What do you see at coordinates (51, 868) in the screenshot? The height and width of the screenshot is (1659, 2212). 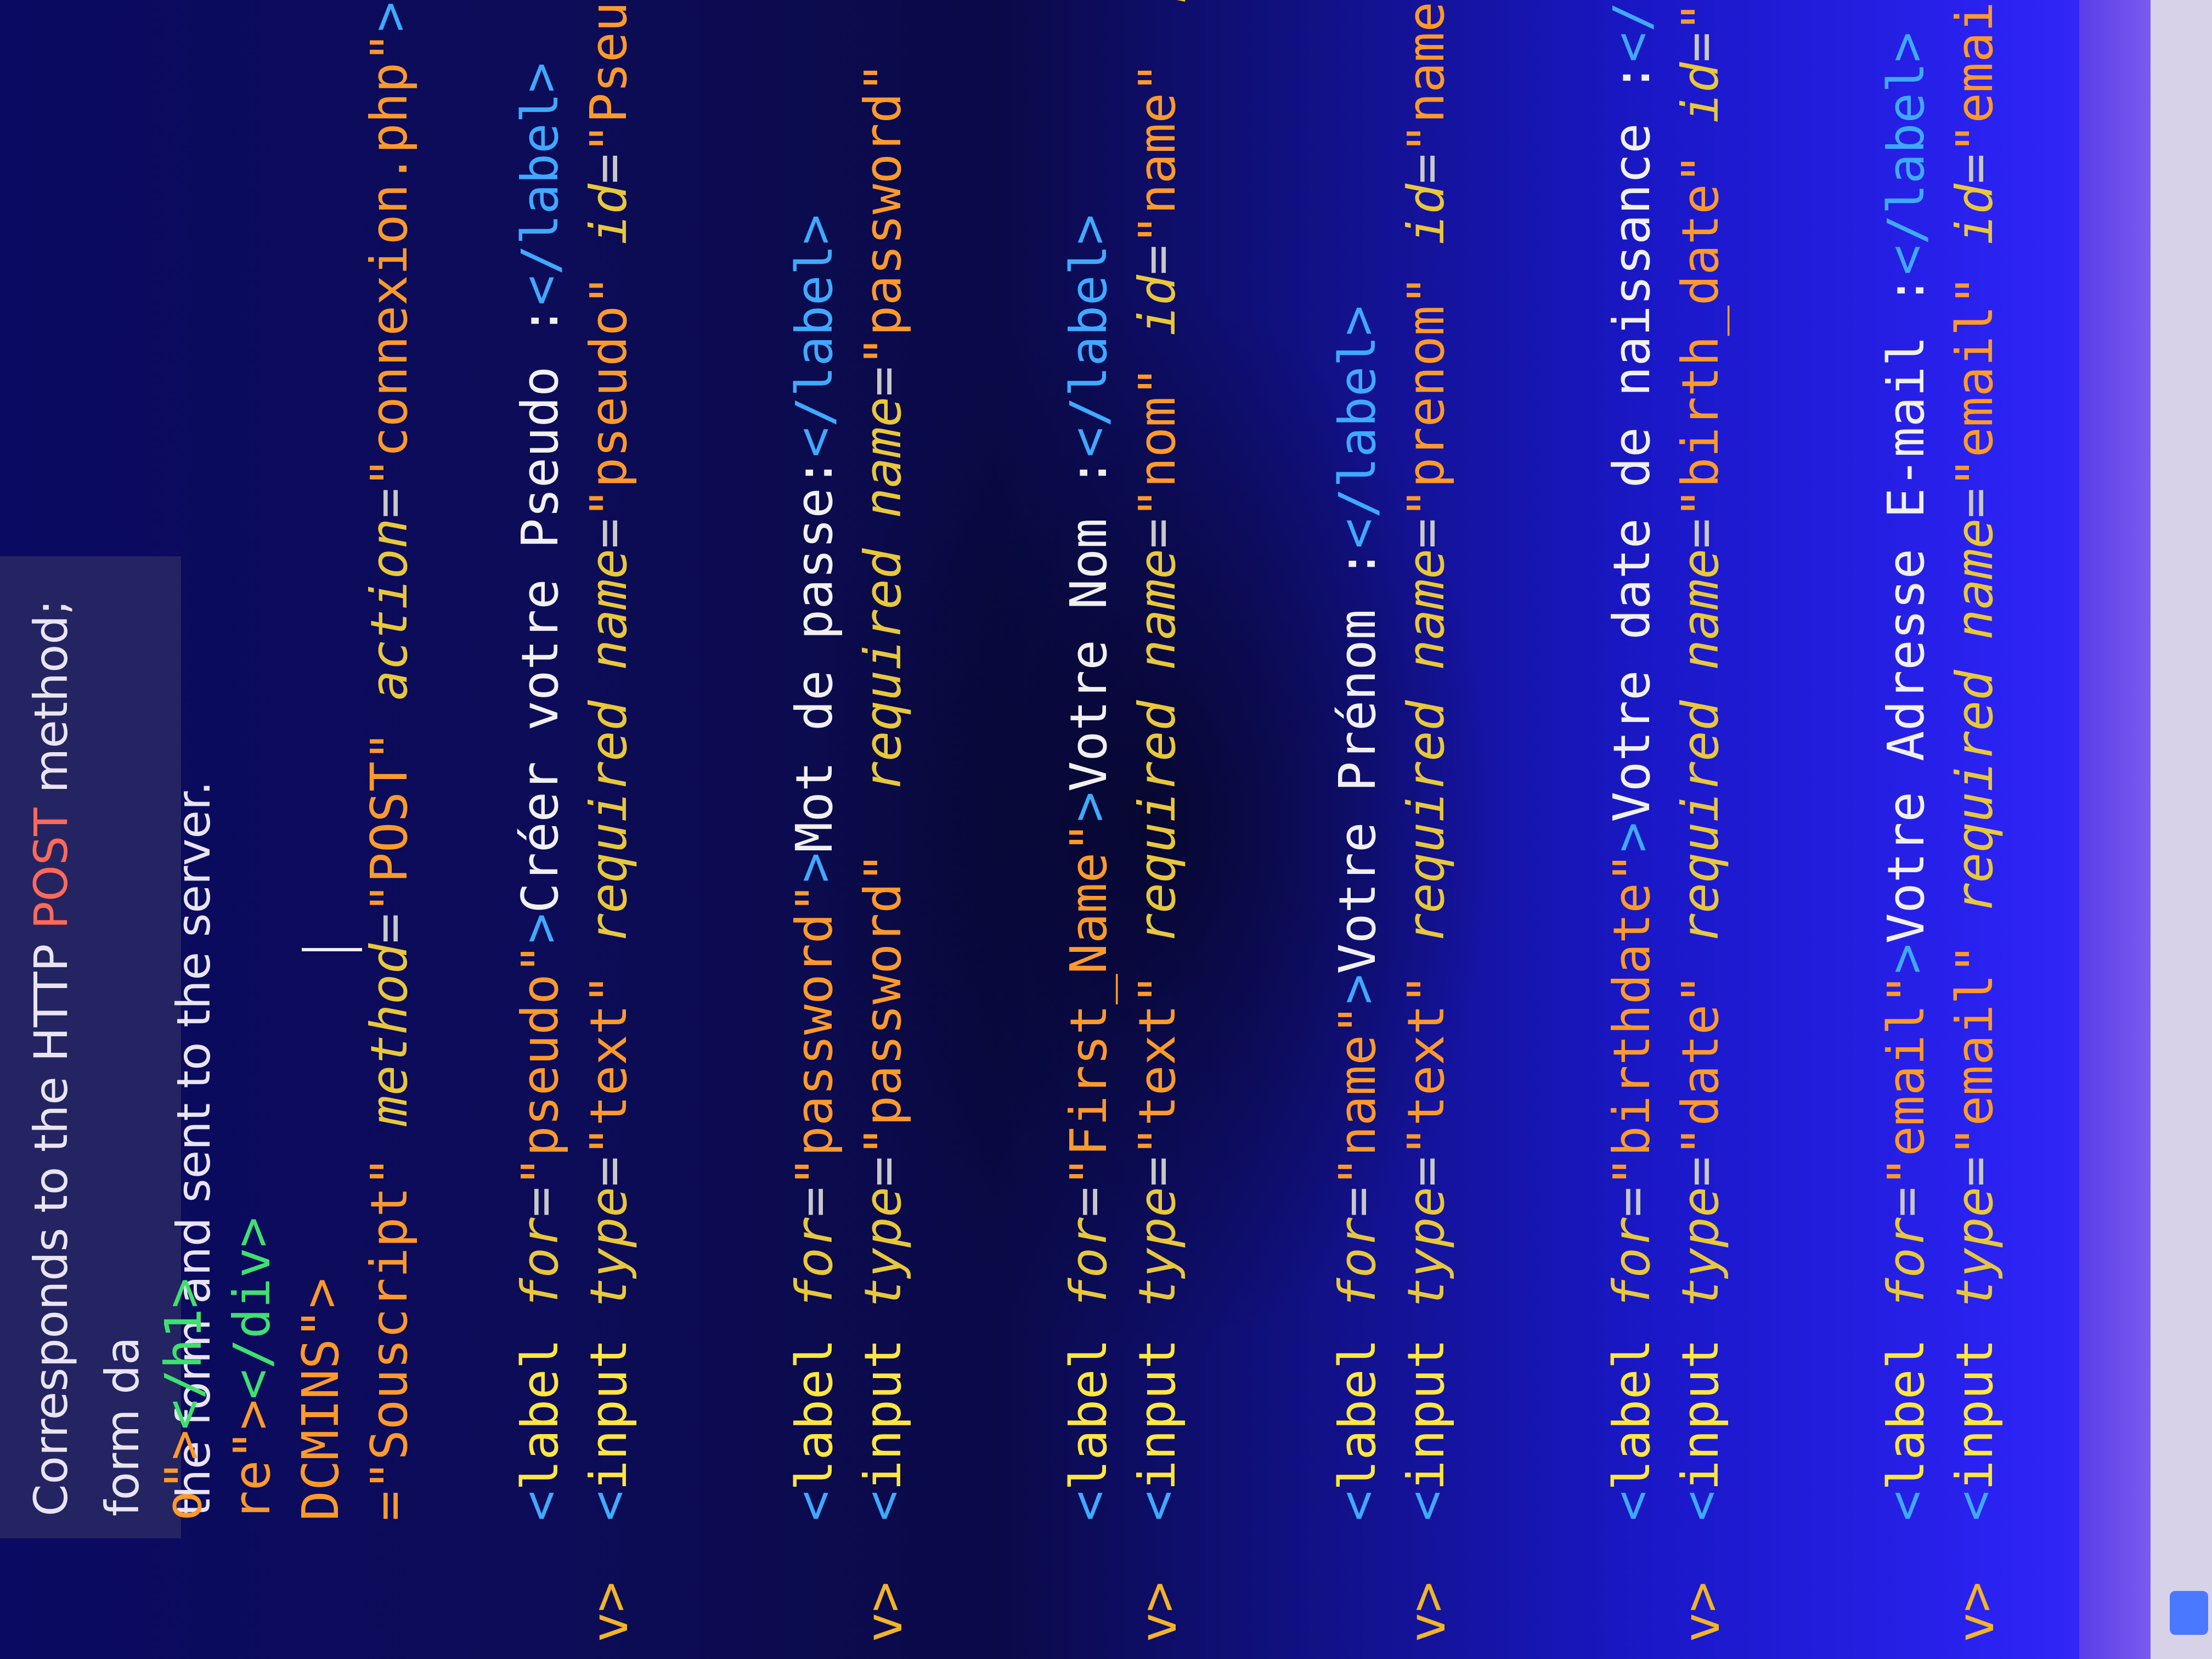 I see `tooltip-keyword: POST` at bounding box center [51, 868].